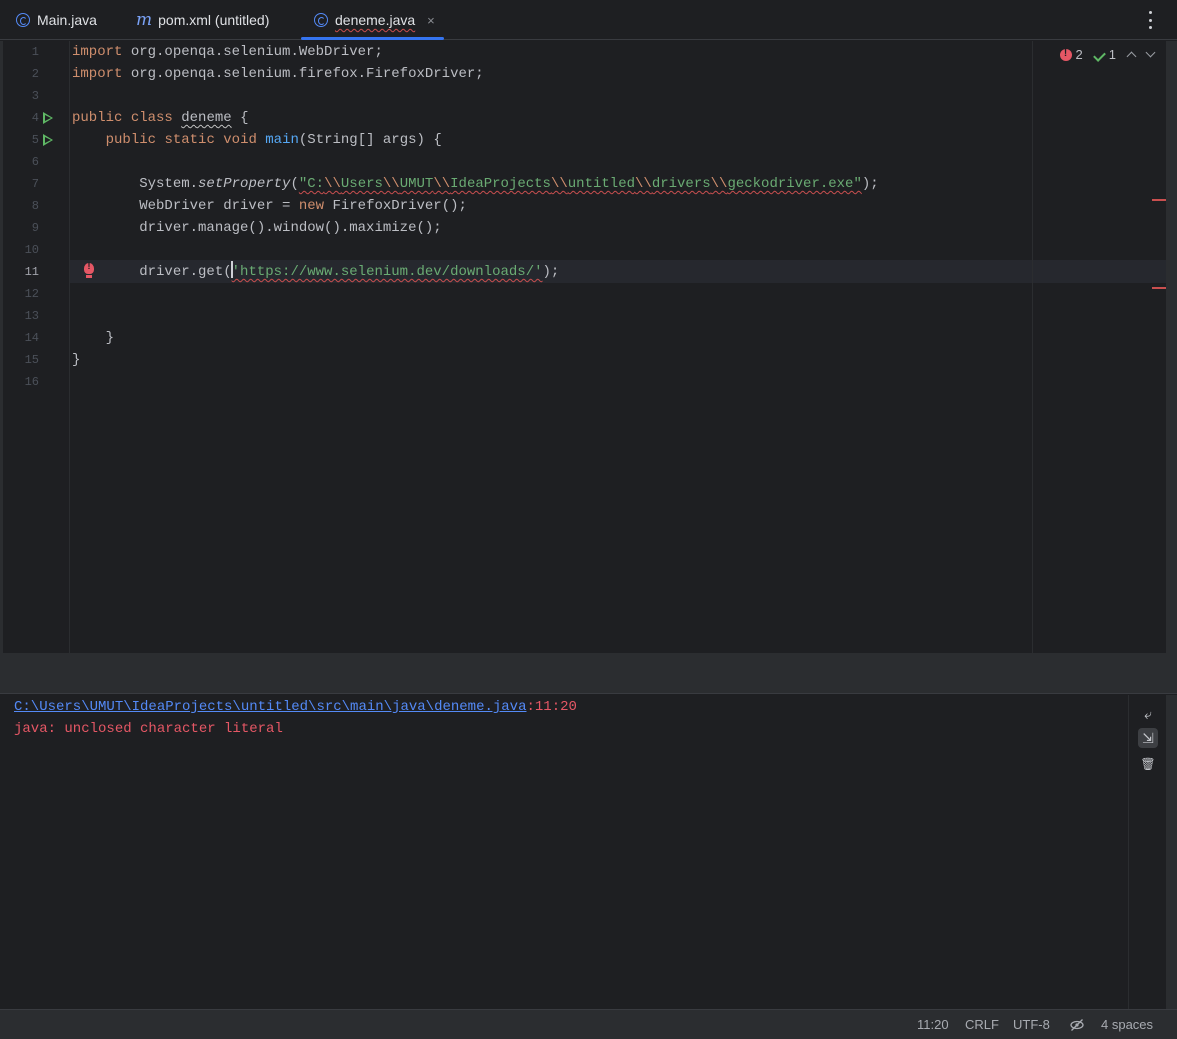 The height and width of the screenshot is (1039, 1177). Describe the element at coordinates (1148, 738) in the screenshot. I see `scroll-to-end-icon: ⇲` at that location.